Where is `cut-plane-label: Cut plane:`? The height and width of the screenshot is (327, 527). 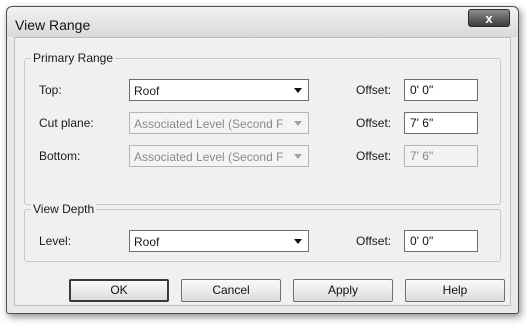 cut-plane-label: Cut plane: is located at coordinates (66, 123).